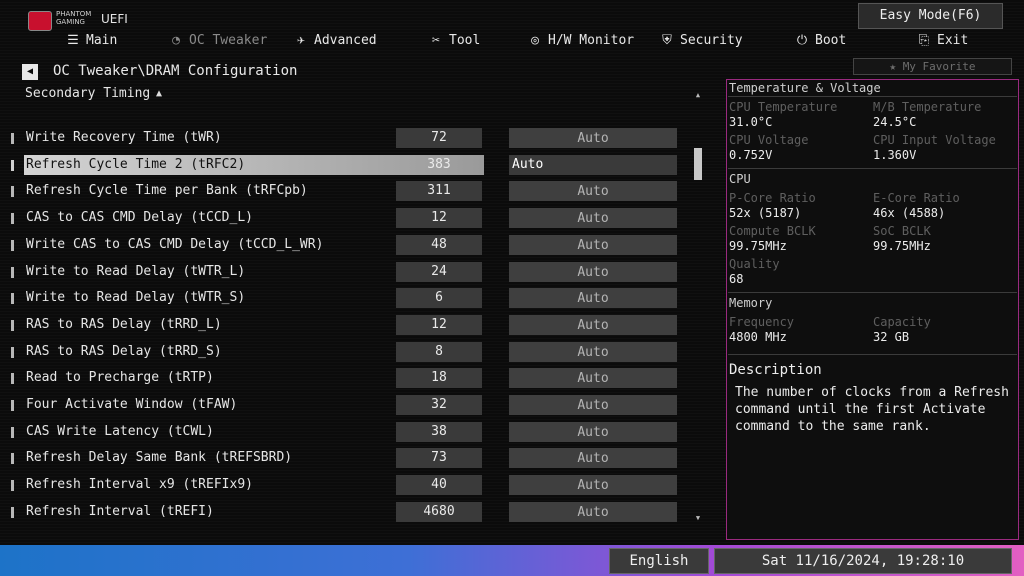 Image resolution: width=1024 pixels, height=576 pixels. Describe the element at coordinates (335, 40) in the screenshot. I see `tab-advanced: ✈ Advanced` at that location.